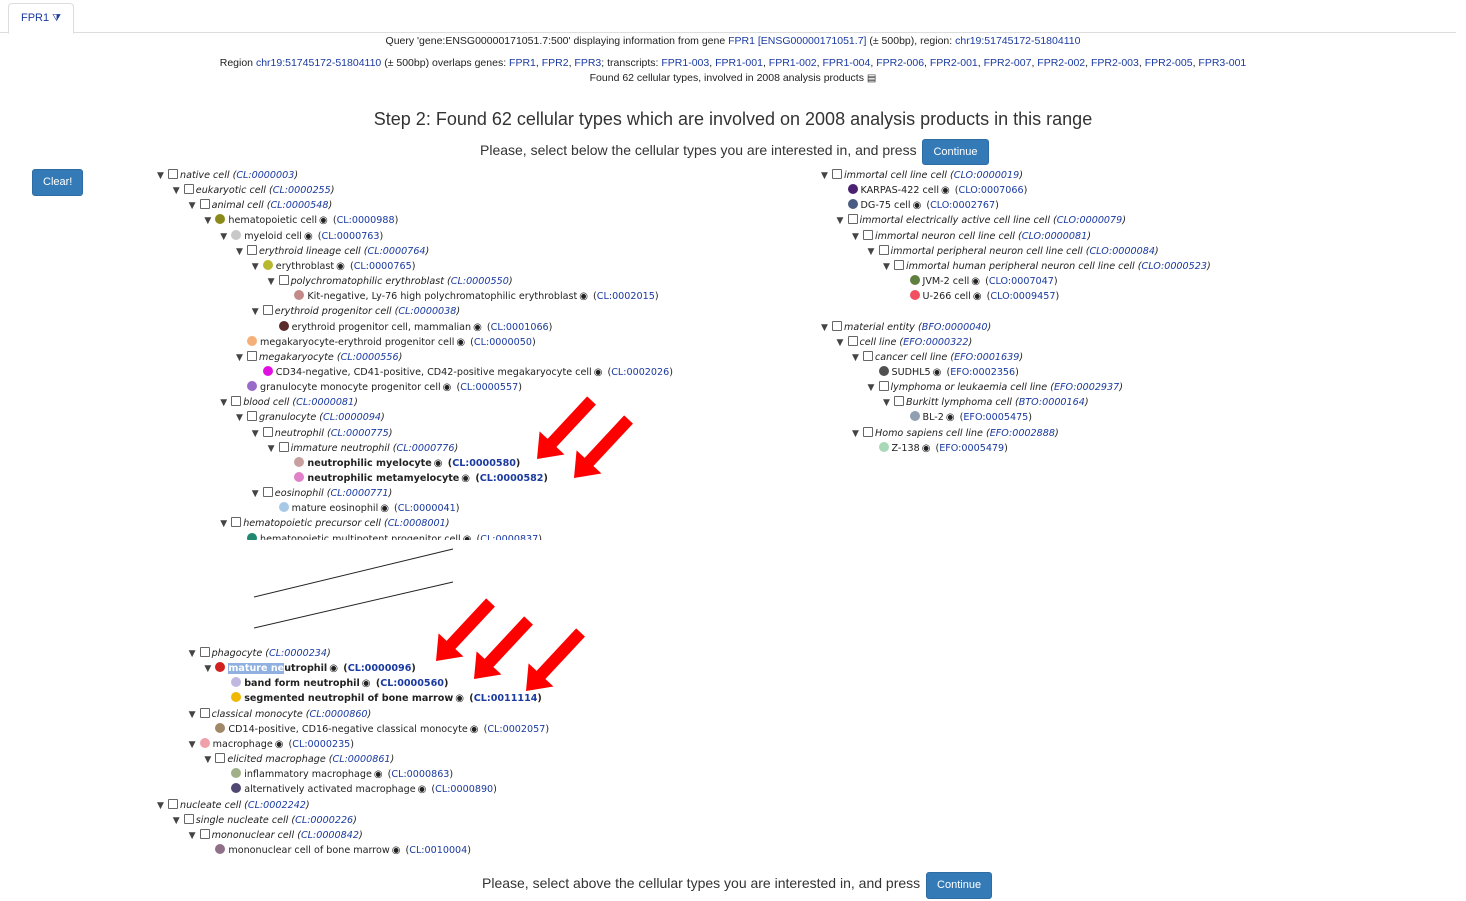  Describe the element at coordinates (986, 175) in the screenshot. I see `ontology-id-link: CLO:0000019` at that location.